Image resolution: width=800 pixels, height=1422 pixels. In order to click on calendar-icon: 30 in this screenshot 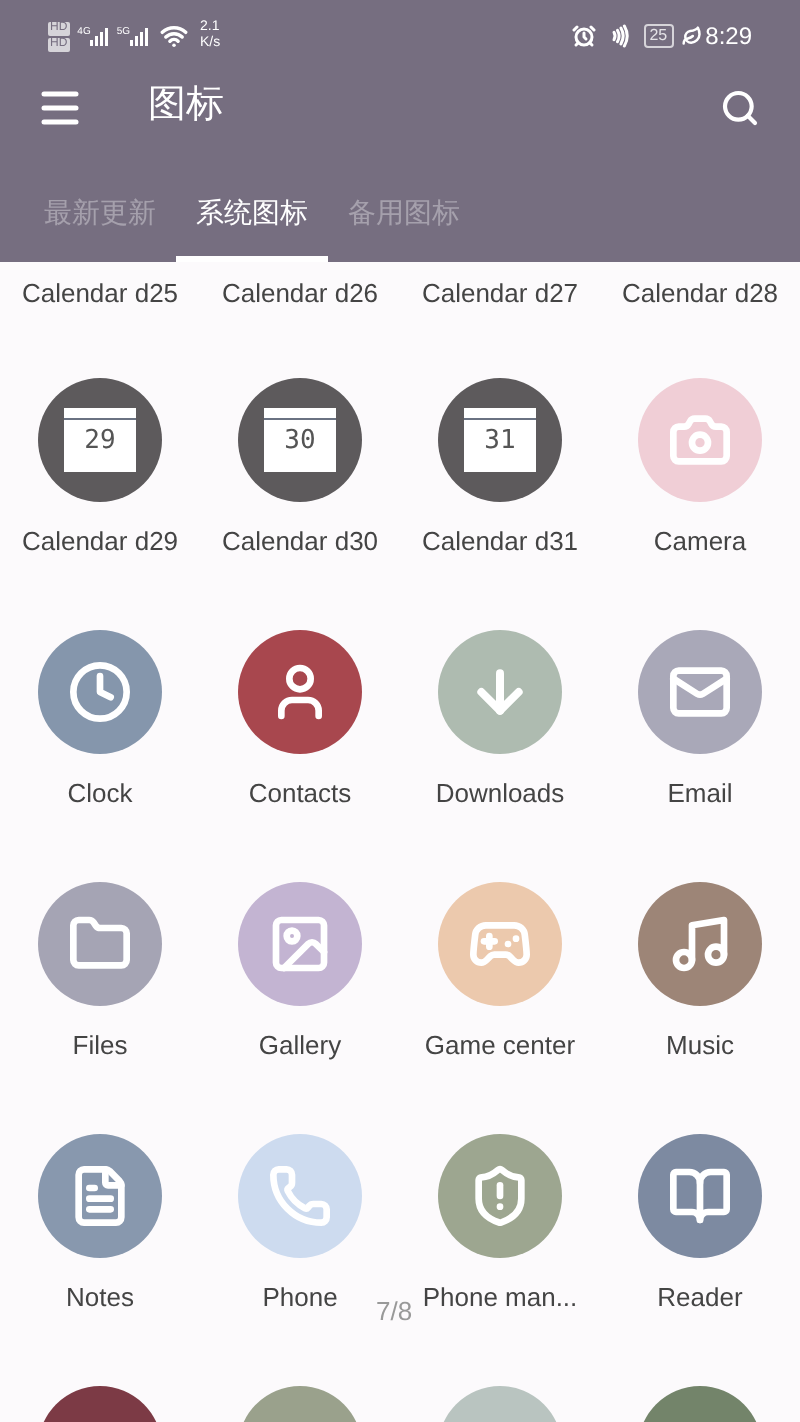, I will do `click(300, 440)`.